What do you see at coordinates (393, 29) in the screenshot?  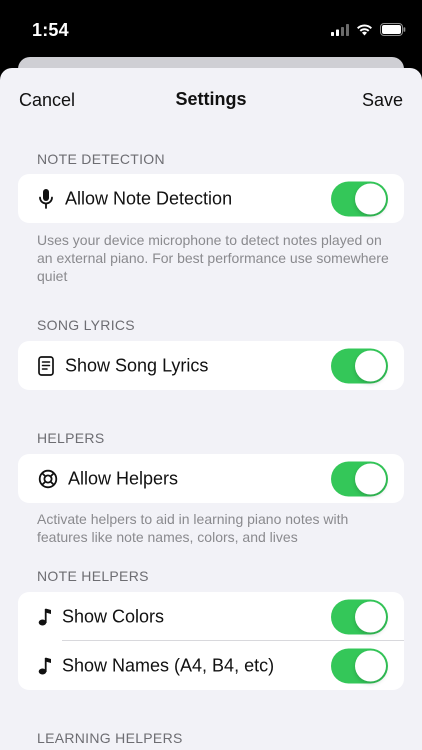 I see `battery-icon` at bounding box center [393, 29].